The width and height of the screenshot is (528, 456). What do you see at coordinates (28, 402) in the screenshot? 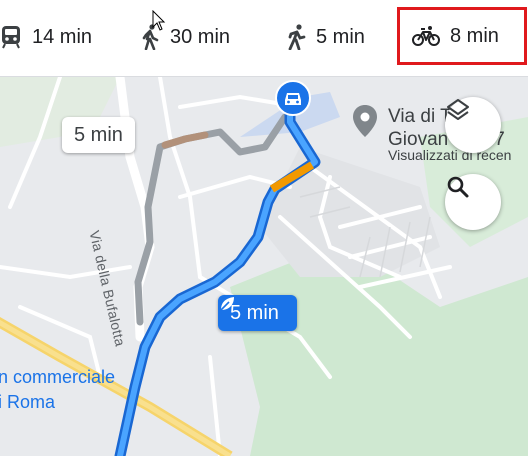
I see `poi-label-line2: i Roma` at bounding box center [28, 402].